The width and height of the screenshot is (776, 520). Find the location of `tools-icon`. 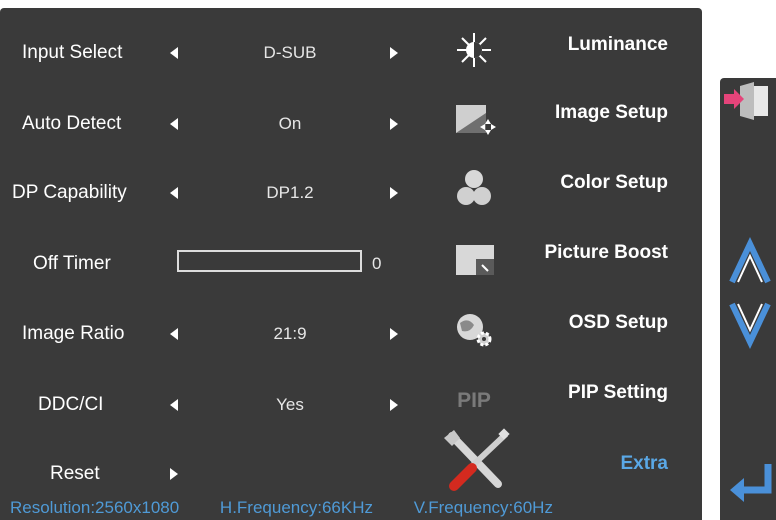

tools-icon is located at coordinates (476, 461).